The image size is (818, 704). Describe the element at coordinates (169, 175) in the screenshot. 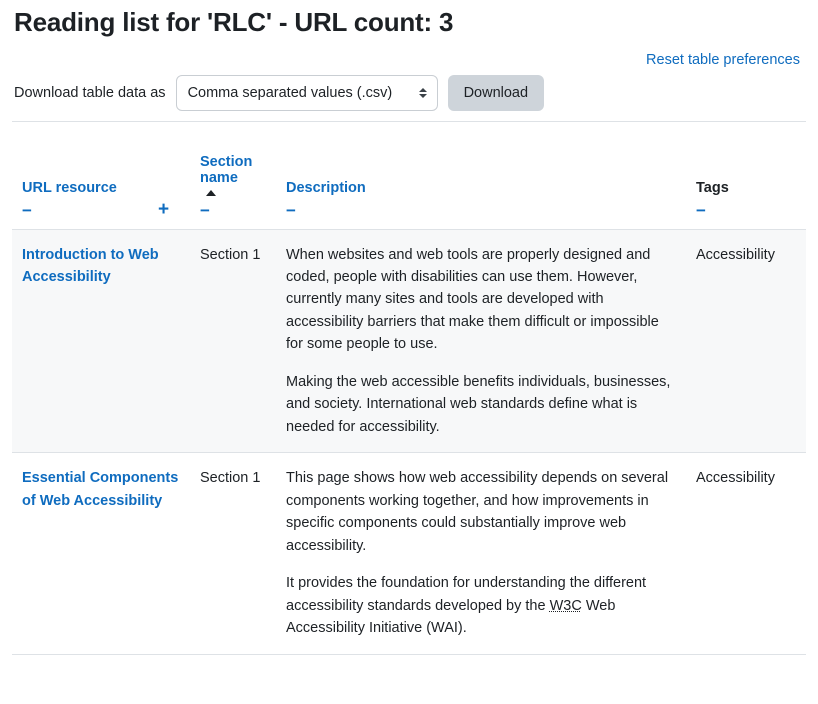

I see `column-header-expand: +` at that location.